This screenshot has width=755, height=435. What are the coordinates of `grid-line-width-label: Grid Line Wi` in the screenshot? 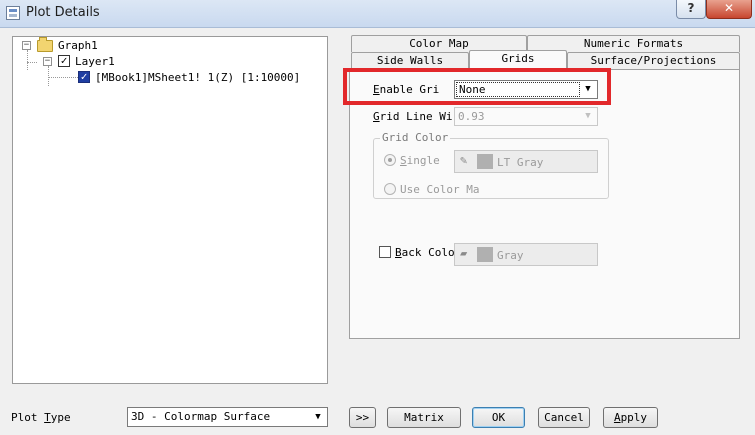 It's located at (413, 116).